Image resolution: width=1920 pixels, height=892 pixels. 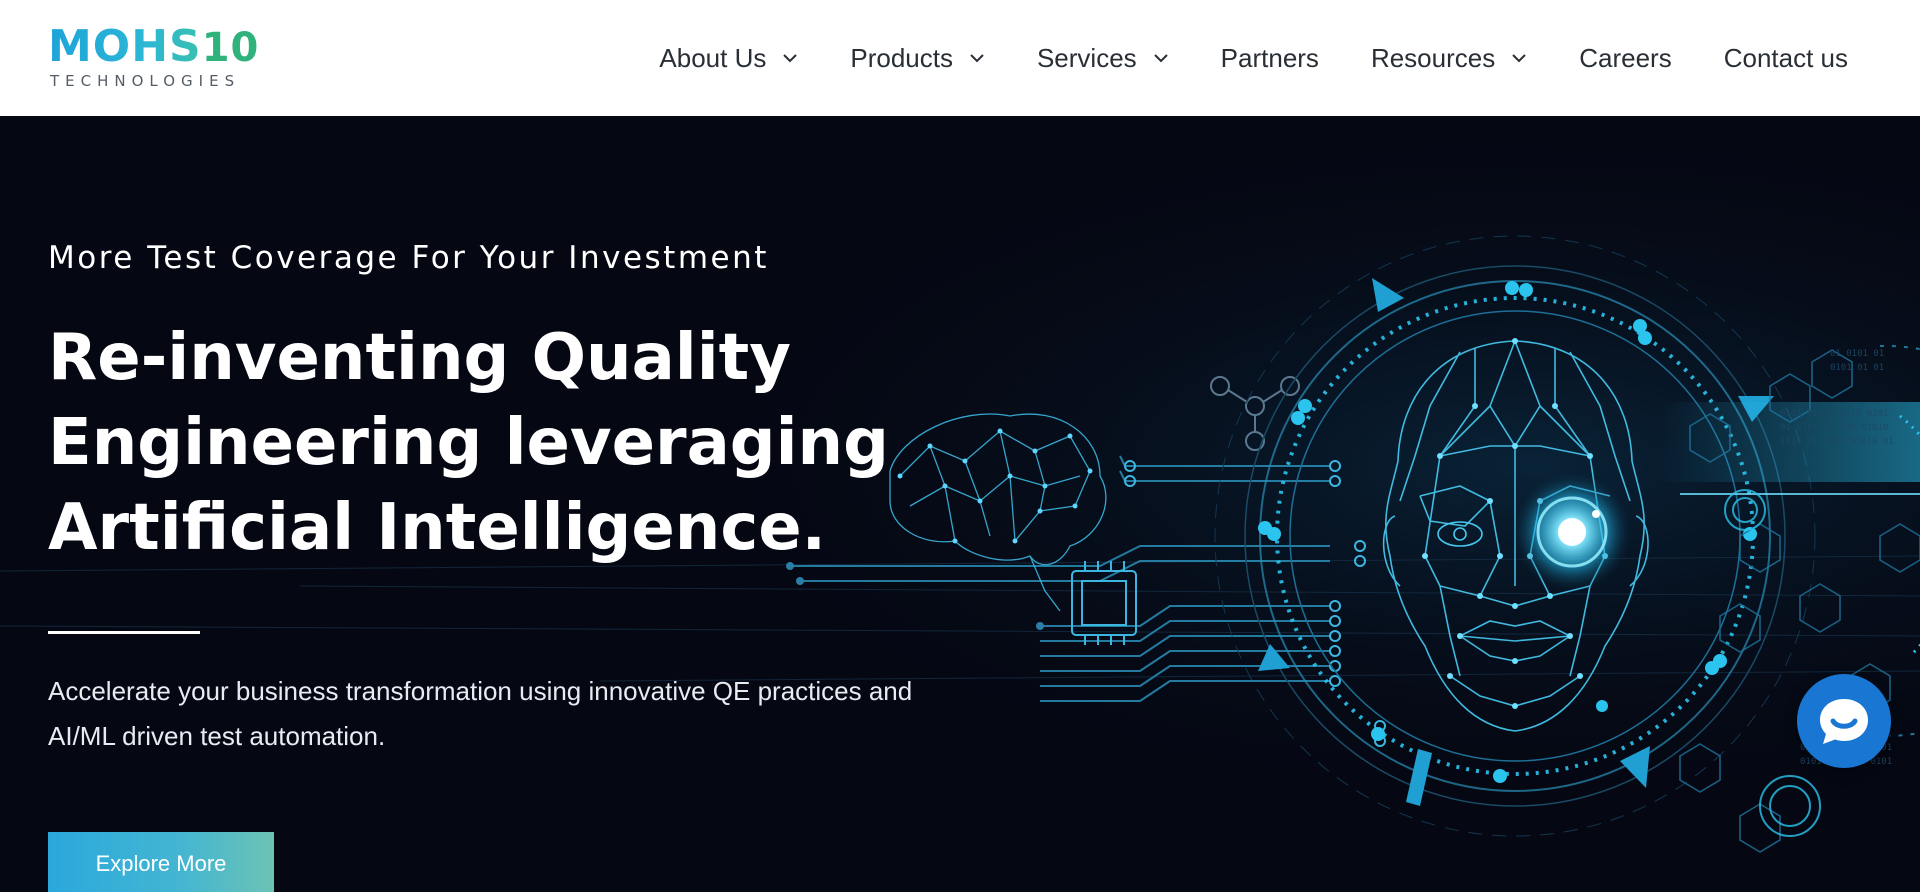 What do you see at coordinates (713, 57) in the screenshot?
I see `nav-item-label: About Us` at bounding box center [713, 57].